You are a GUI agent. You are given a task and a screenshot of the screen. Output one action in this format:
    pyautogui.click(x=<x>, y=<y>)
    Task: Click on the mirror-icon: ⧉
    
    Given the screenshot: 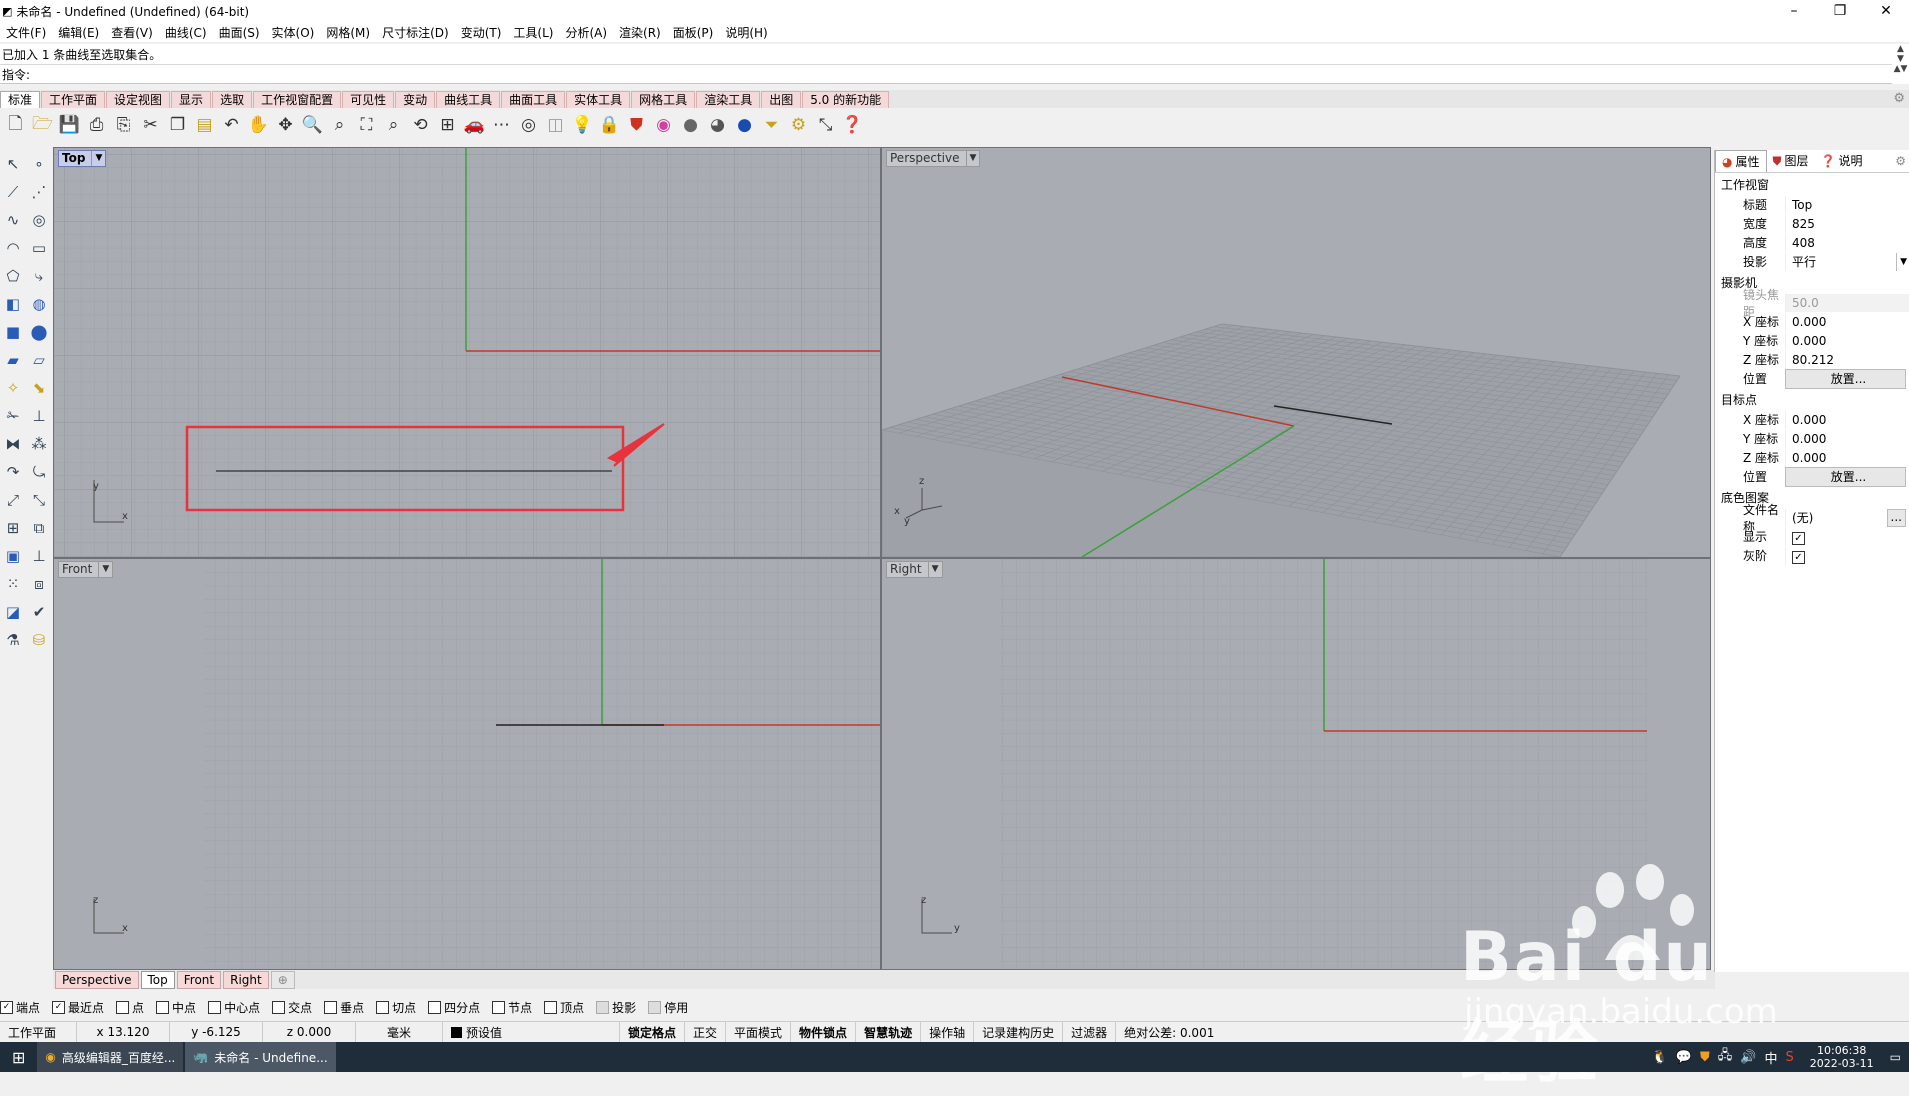 What is the action you would take?
    pyautogui.click(x=39, y=528)
    